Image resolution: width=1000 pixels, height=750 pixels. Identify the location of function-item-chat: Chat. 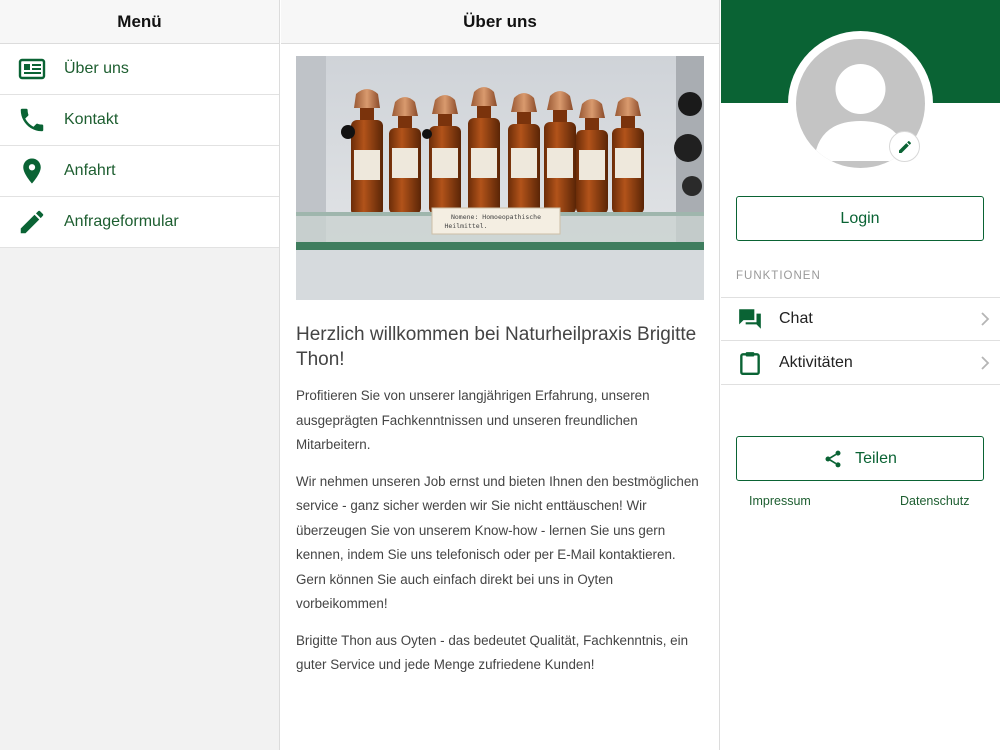
(860, 319).